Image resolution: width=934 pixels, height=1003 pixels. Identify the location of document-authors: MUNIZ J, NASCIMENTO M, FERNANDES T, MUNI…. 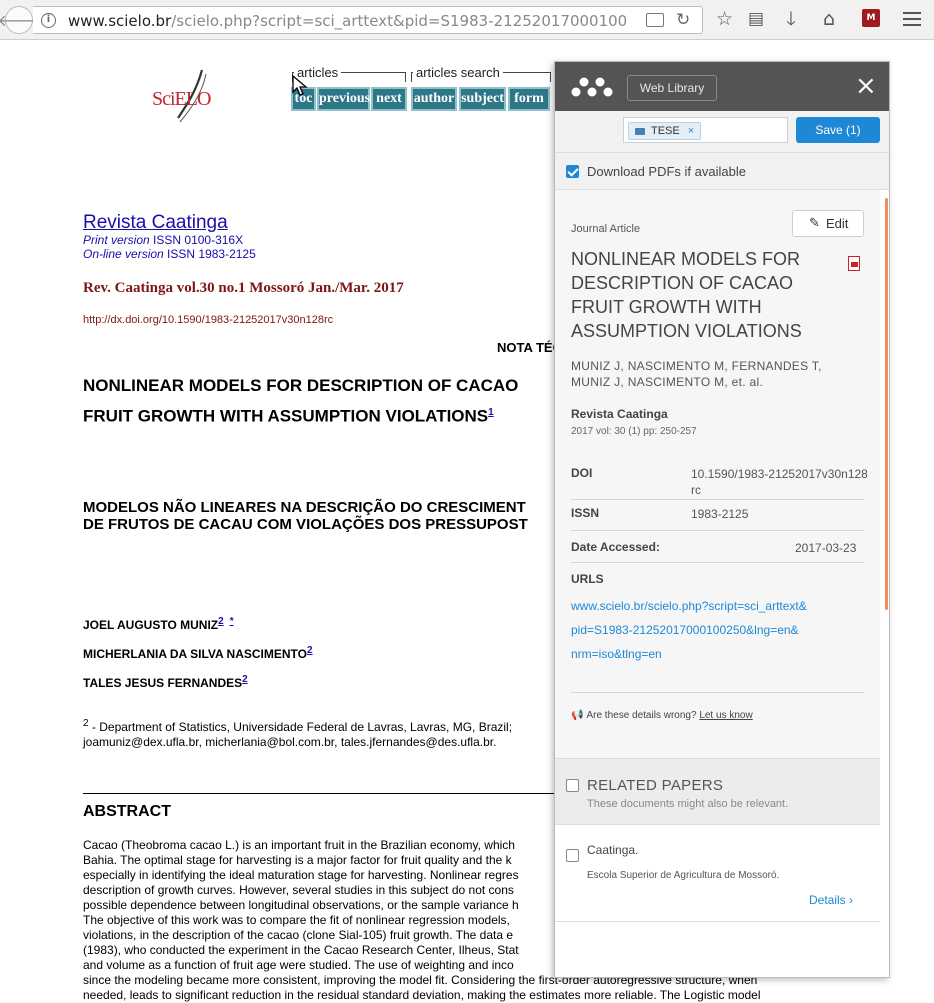
(696, 374).